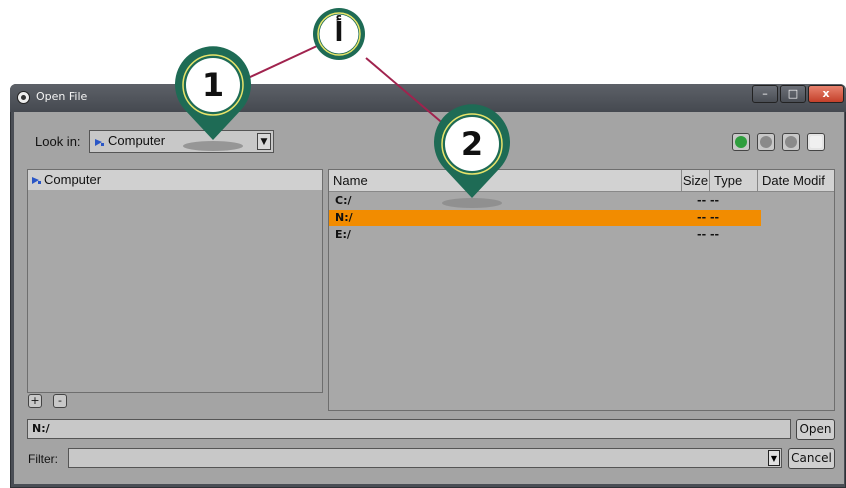 The image size is (846, 488). What do you see at coordinates (213, 85) in the screenshot?
I see `callout-1-label: 1` at bounding box center [213, 85].